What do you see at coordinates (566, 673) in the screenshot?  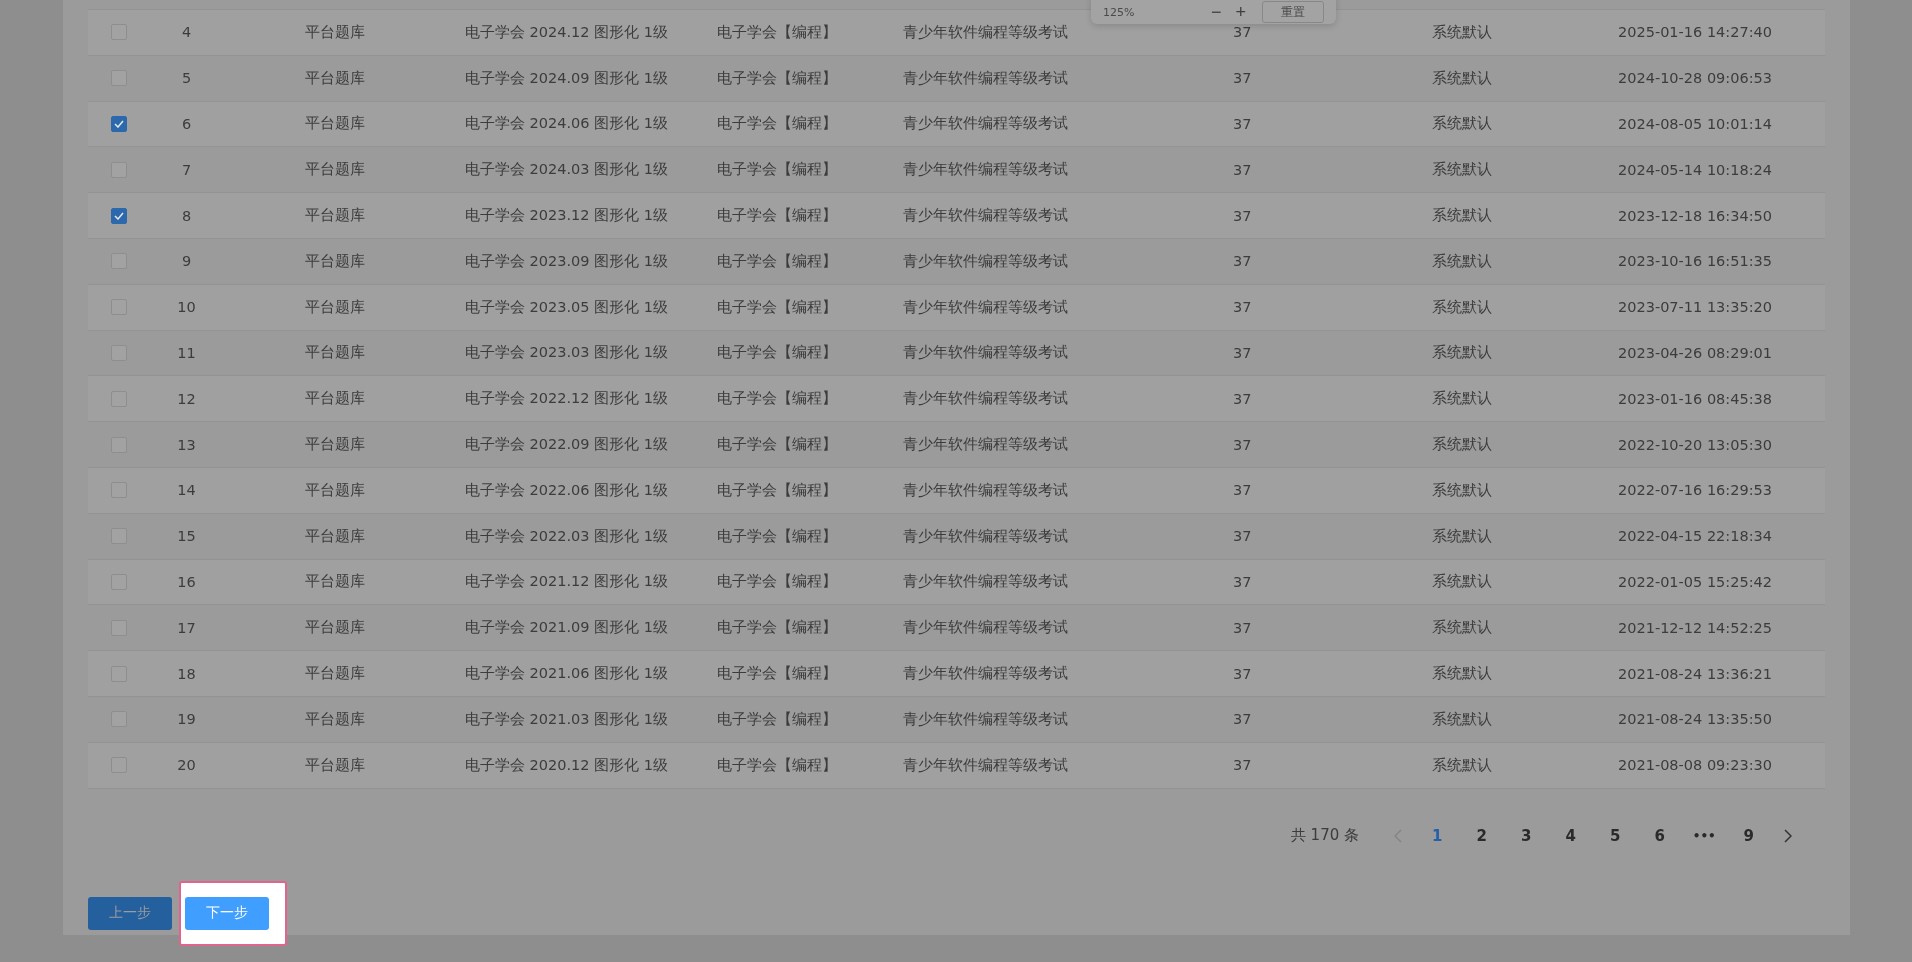 I see `table-cell: 电子学会 2021.06 图形化 1级` at bounding box center [566, 673].